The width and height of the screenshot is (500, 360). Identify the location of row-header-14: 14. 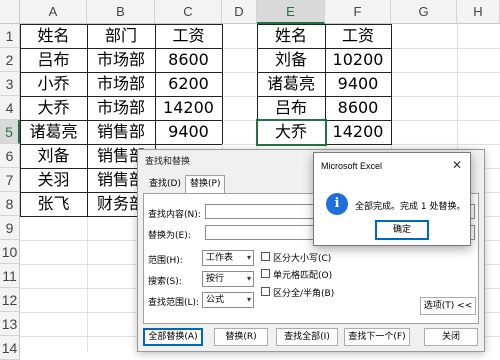
(10, 348).